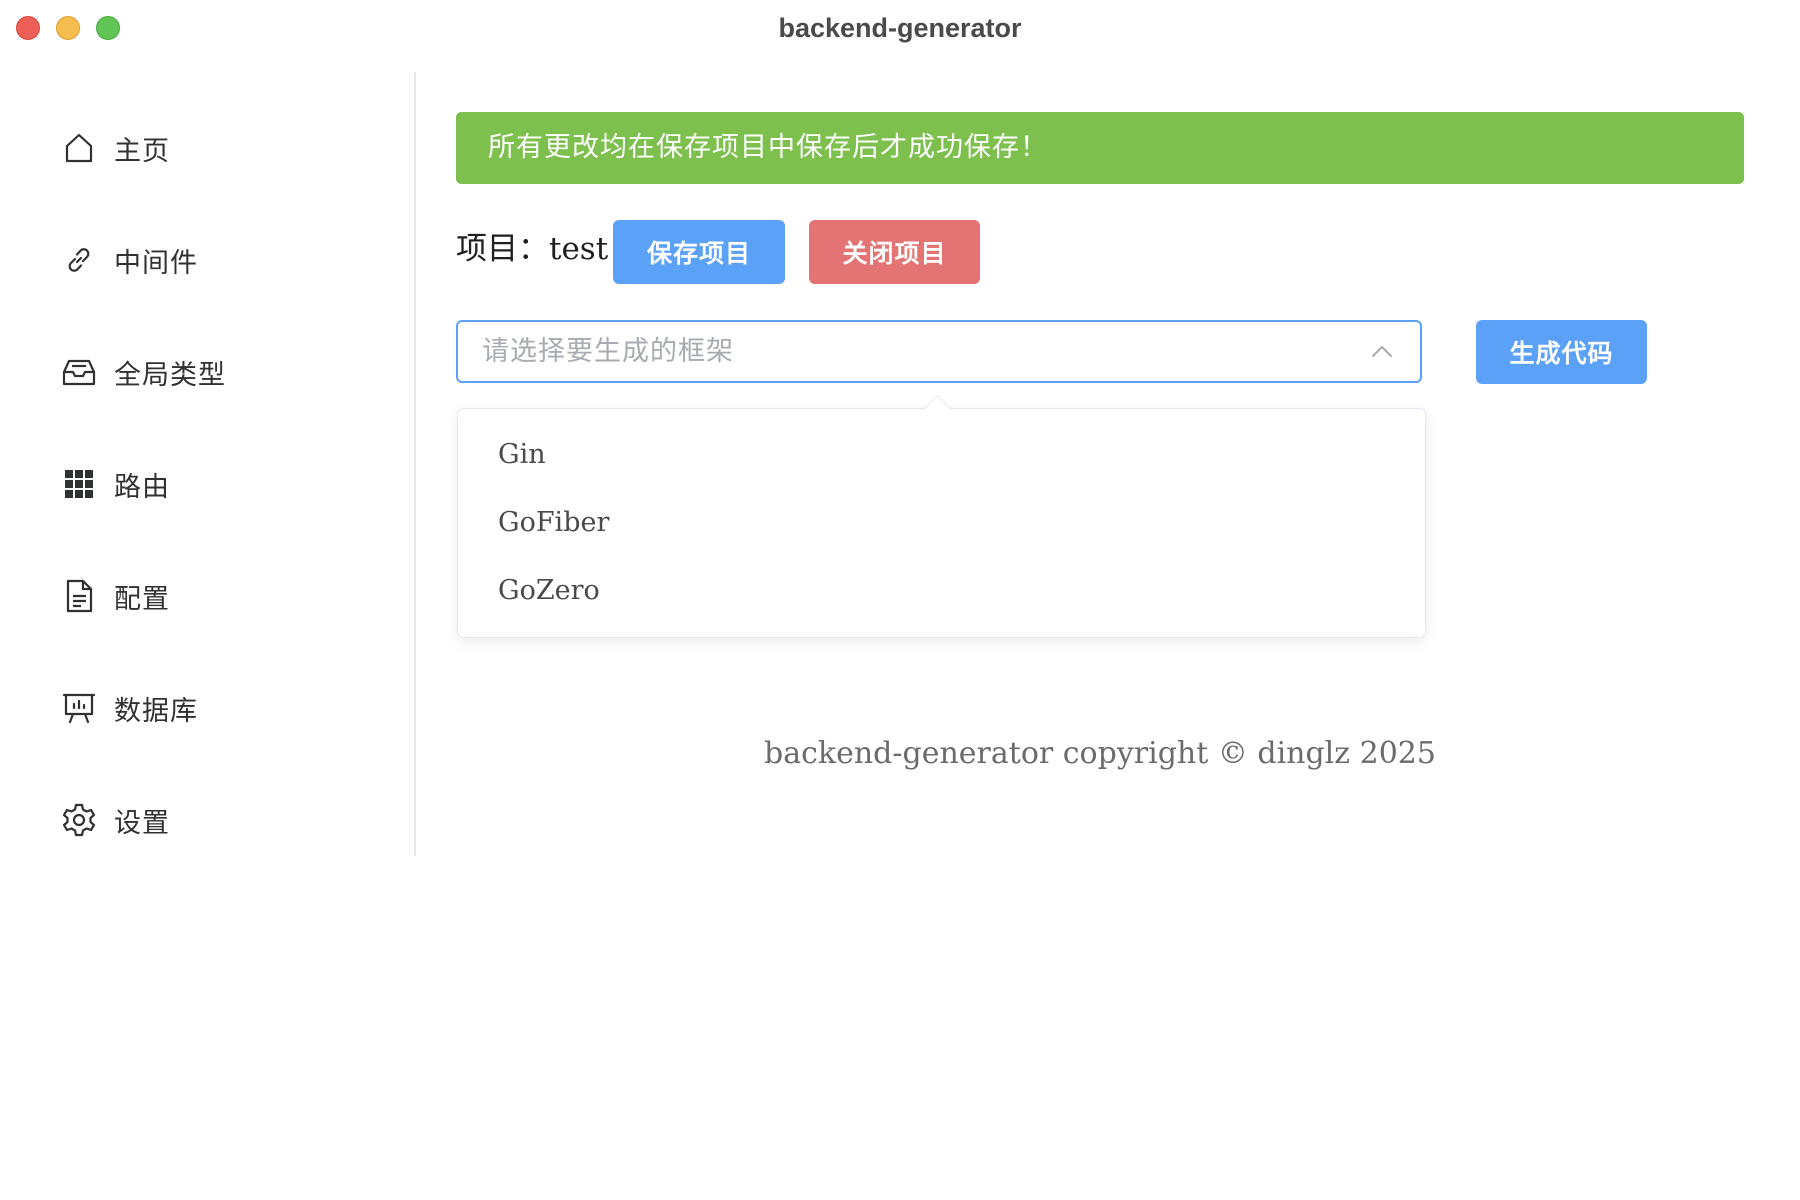 Image resolution: width=1800 pixels, height=1200 pixels. I want to click on home-icon, so click(79, 148).